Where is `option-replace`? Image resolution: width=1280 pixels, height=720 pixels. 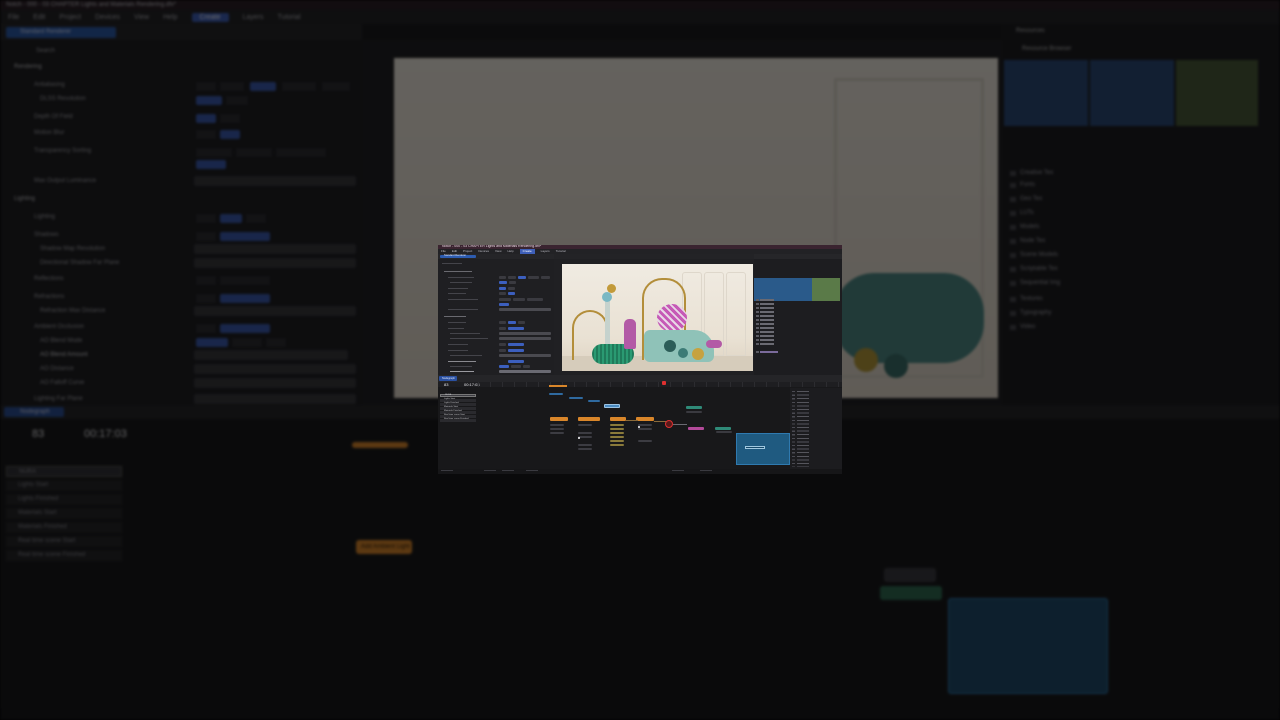 option-replace is located at coordinates (516, 366).